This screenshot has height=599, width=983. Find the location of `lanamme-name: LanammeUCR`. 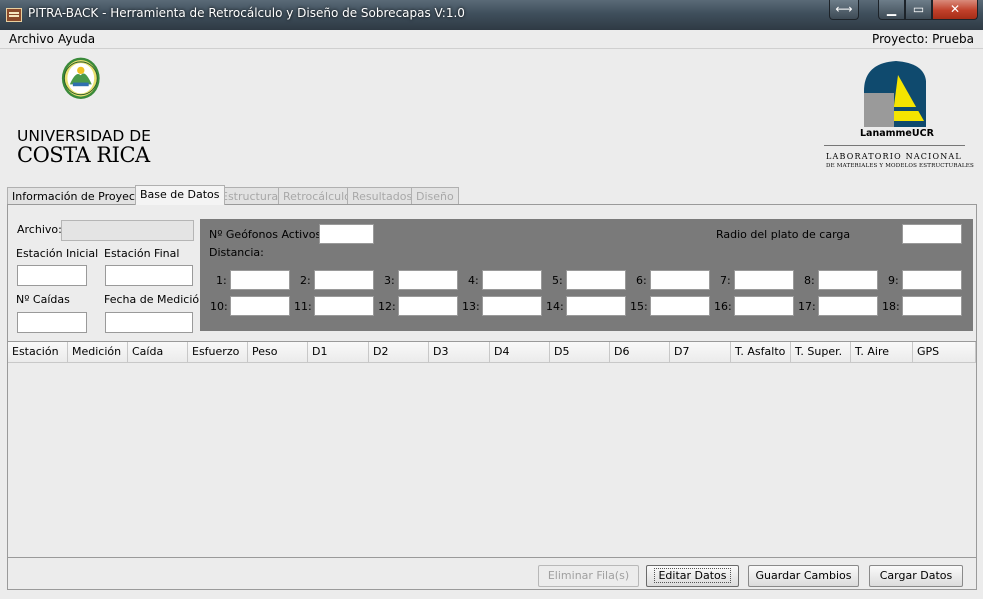

lanamme-name: LanammeUCR is located at coordinates (897, 133).